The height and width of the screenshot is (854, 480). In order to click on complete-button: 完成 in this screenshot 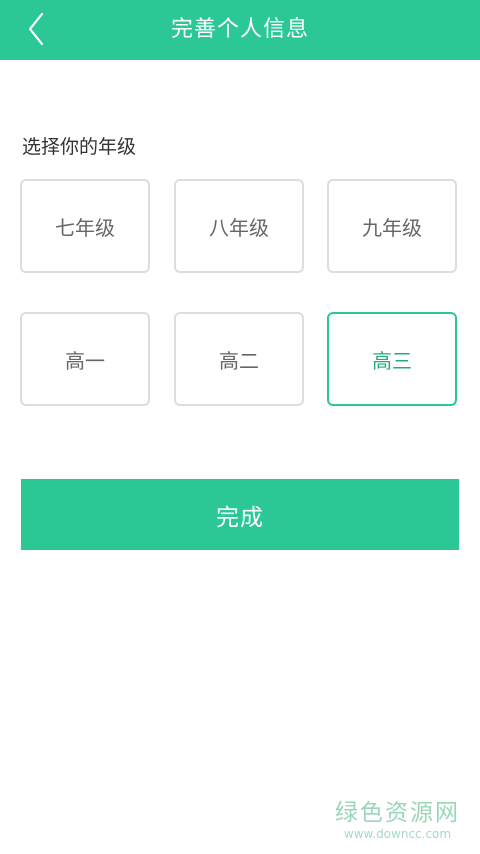, I will do `click(240, 514)`.